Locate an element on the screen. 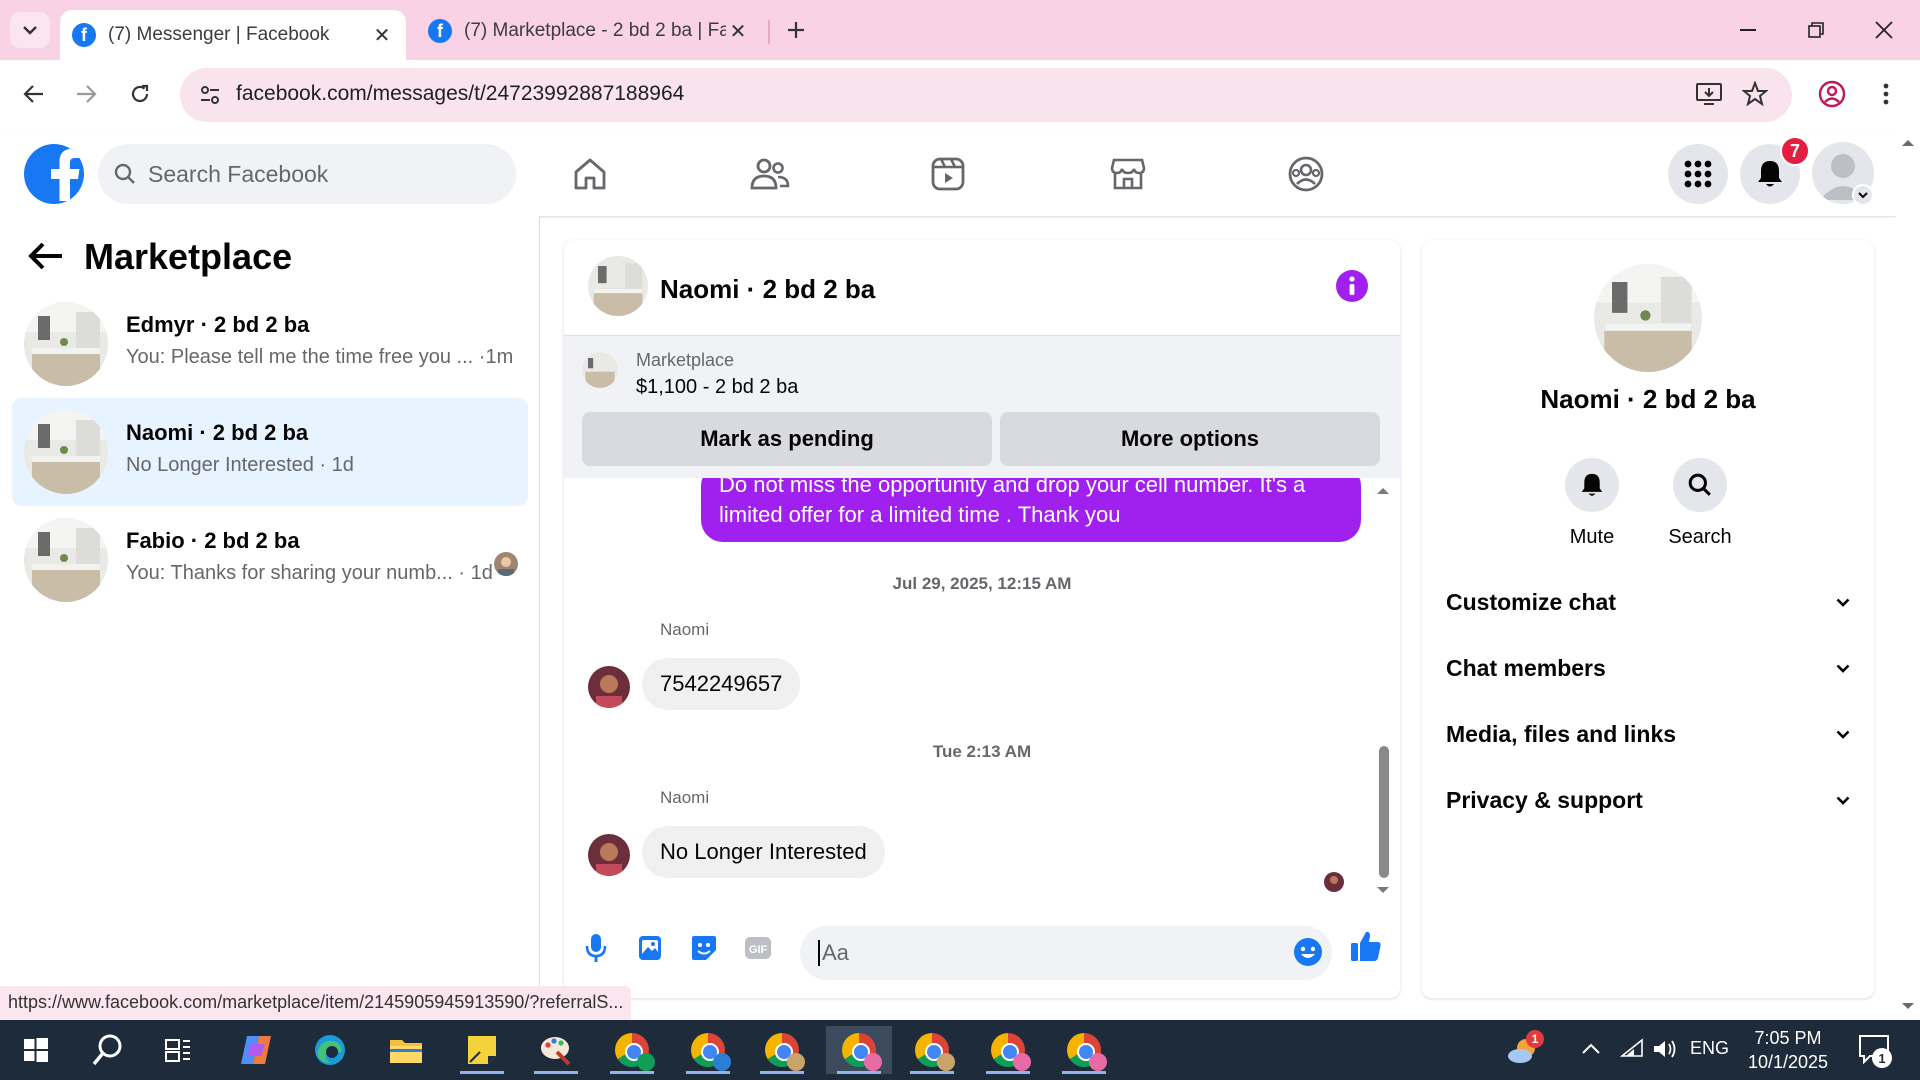  edge-app is located at coordinates (330, 1050).